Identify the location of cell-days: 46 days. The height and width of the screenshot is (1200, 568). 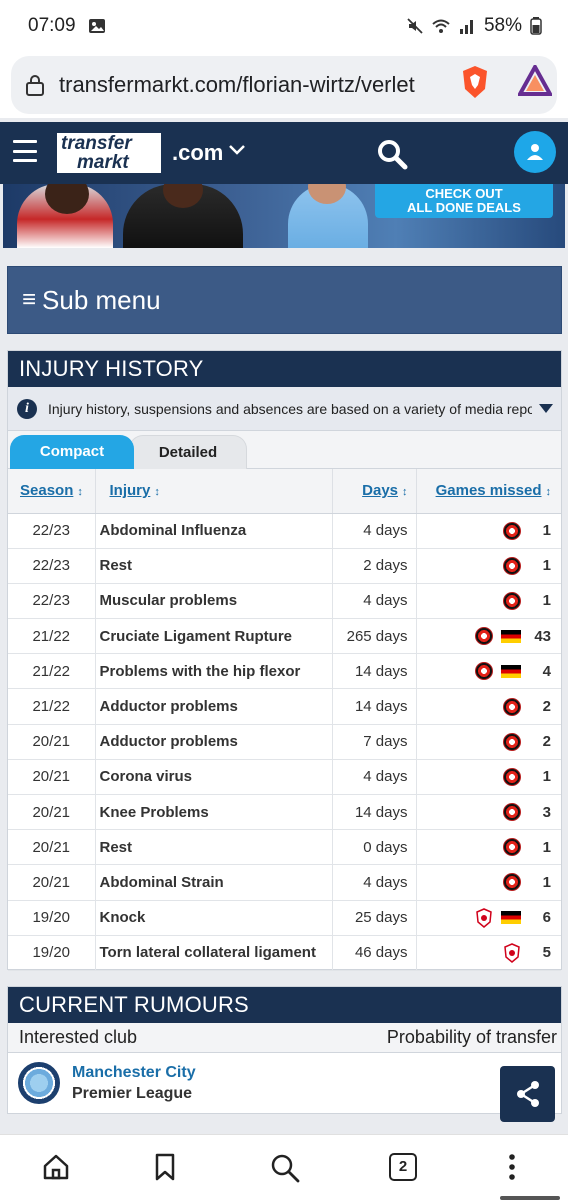
(374, 953).